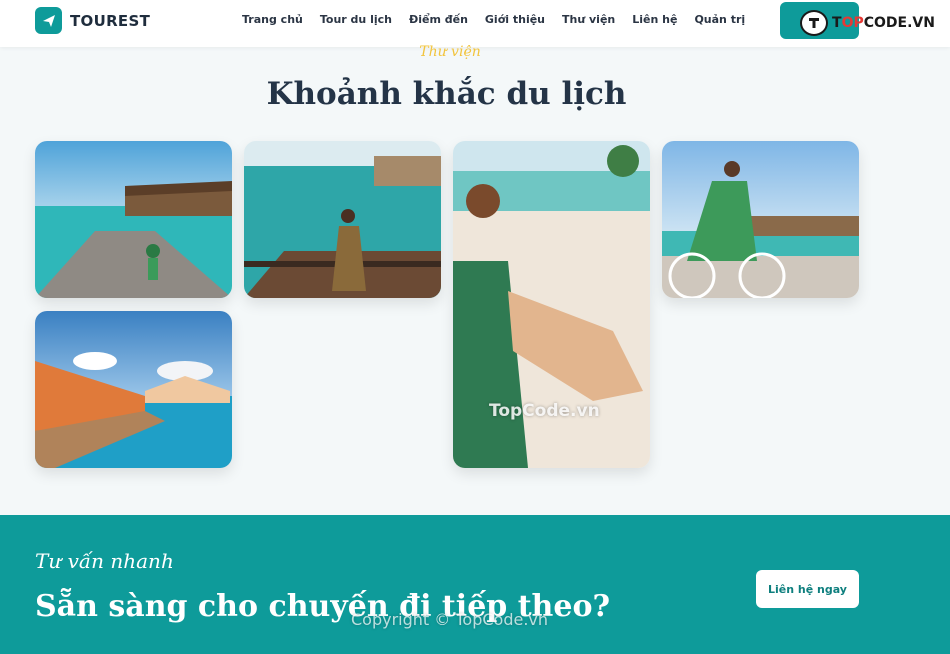 The width and height of the screenshot is (950, 654). Describe the element at coordinates (446, 94) in the screenshot. I see `gallery-title: Khoảnh khắc du lịch` at that location.